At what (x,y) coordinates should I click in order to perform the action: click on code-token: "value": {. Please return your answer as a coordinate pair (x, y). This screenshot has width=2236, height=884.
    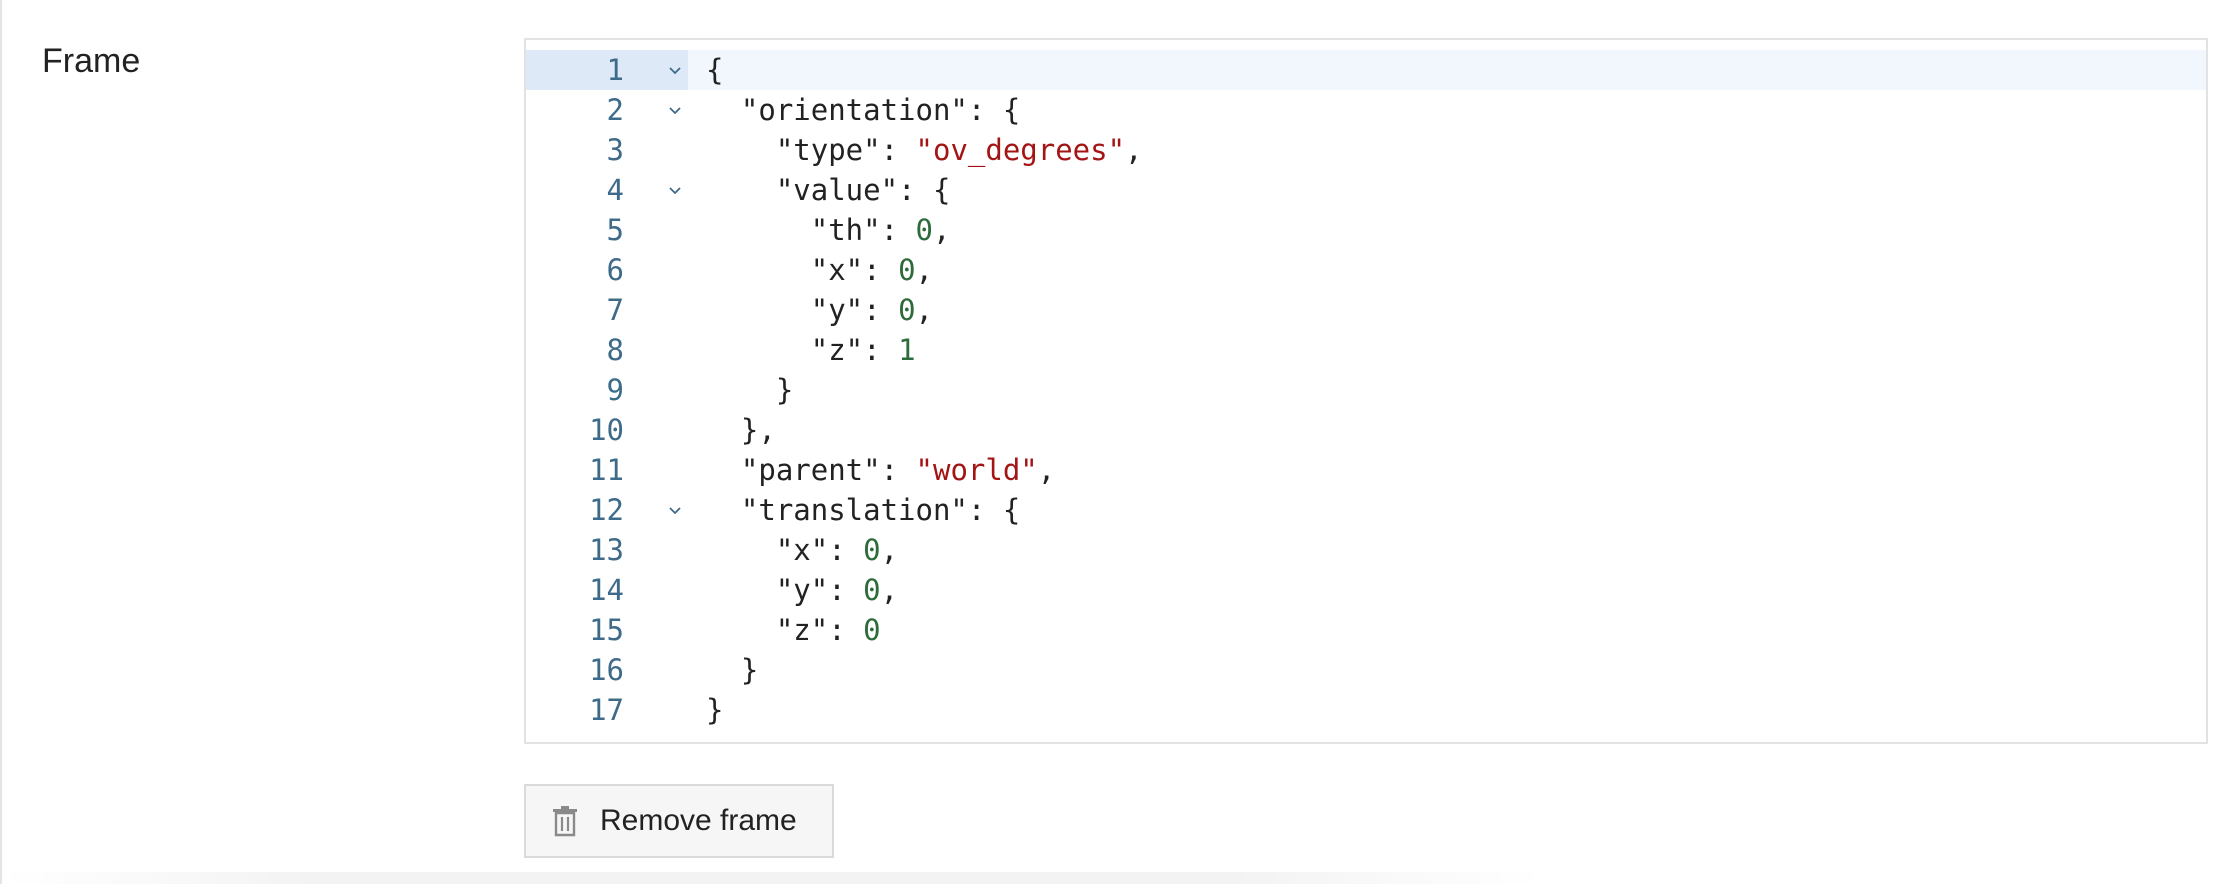
    Looking at the image, I should click on (863, 190).